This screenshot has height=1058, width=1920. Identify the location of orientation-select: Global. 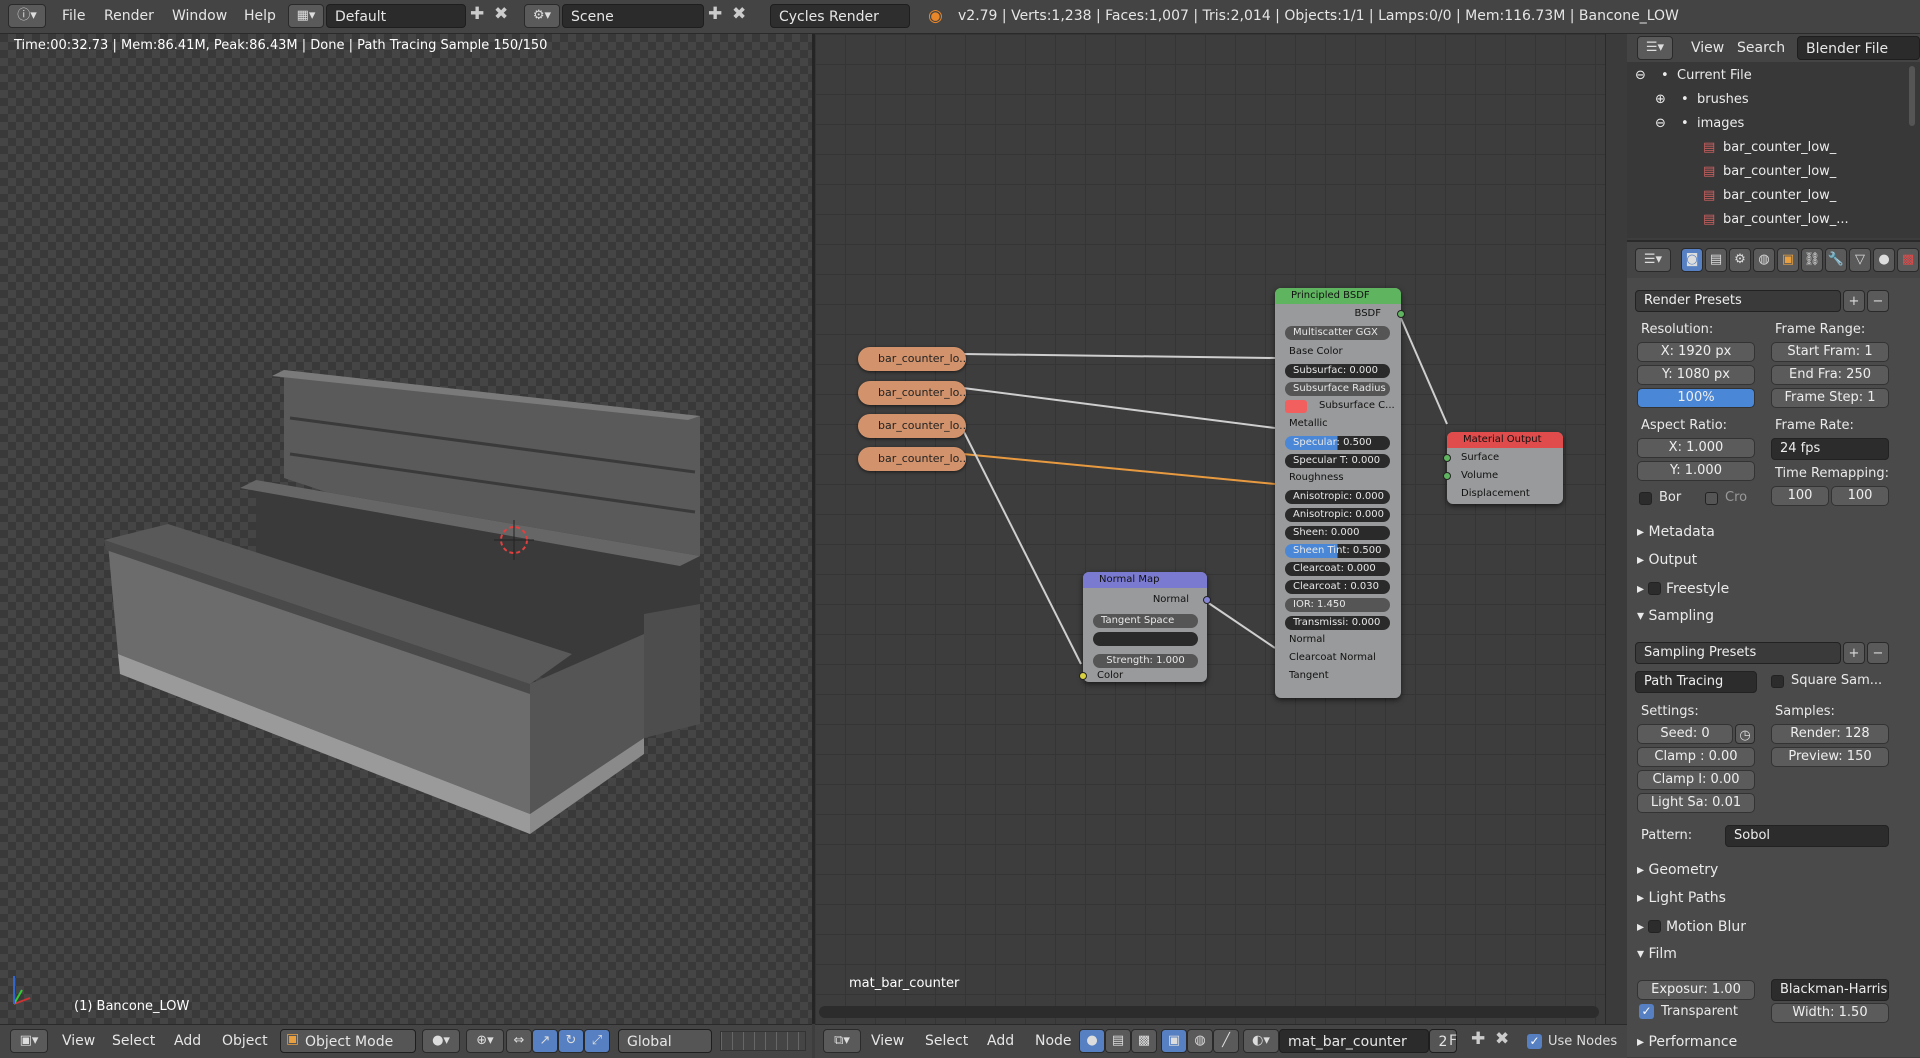
(665, 1041).